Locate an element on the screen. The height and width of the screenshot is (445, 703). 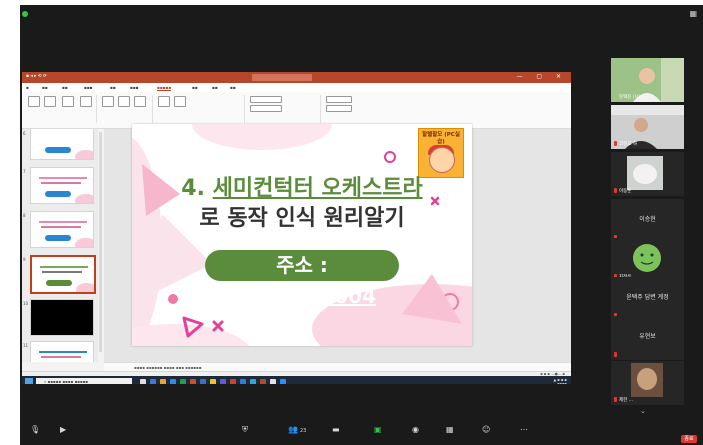
slide-title: 4. 세미컨턱터 오케스트라 로 동작 인식 원리알기 is located at coordinates (302, 204).